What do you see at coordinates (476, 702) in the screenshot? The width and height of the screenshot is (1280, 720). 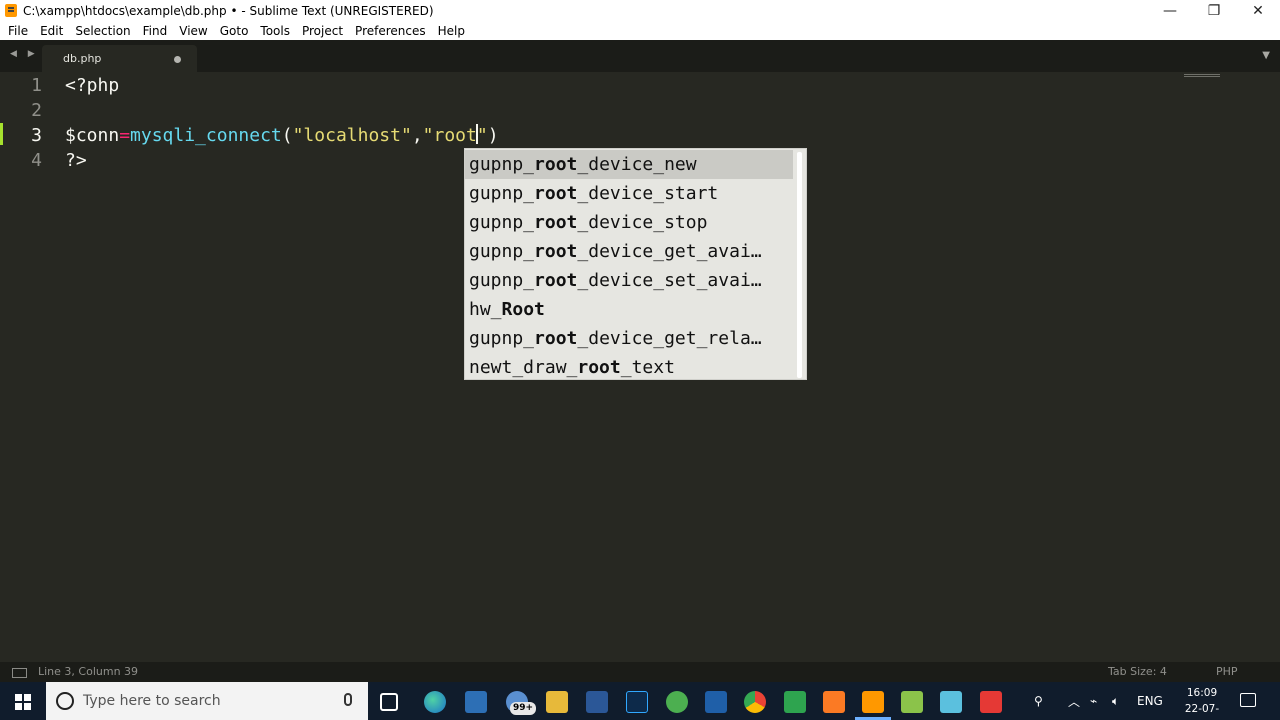 I see `store-icon` at bounding box center [476, 702].